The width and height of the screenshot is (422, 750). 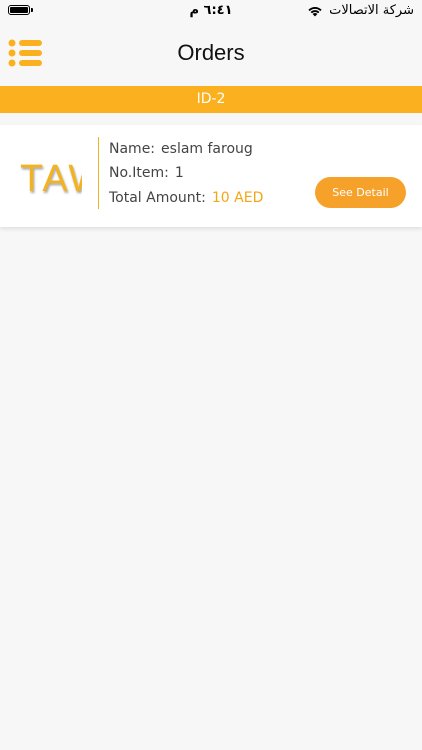 What do you see at coordinates (237, 198) in the screenshot?
I see `amount-value: 10 AED` at bounding box center [237, 198].